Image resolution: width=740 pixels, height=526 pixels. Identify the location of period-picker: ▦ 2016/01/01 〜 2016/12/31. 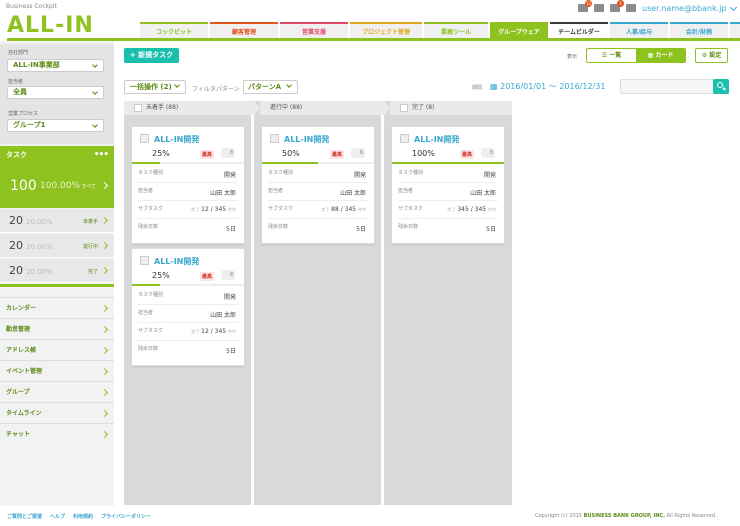
(547, 86).